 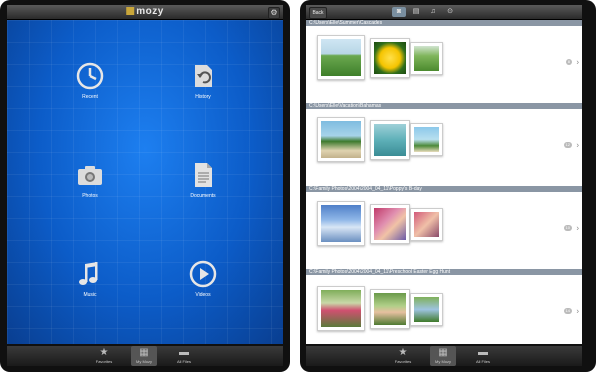 What do you see at coordinates (90, 295) in the screenshot?
I see `menu-label: Music` at bounding box center [90, 295].